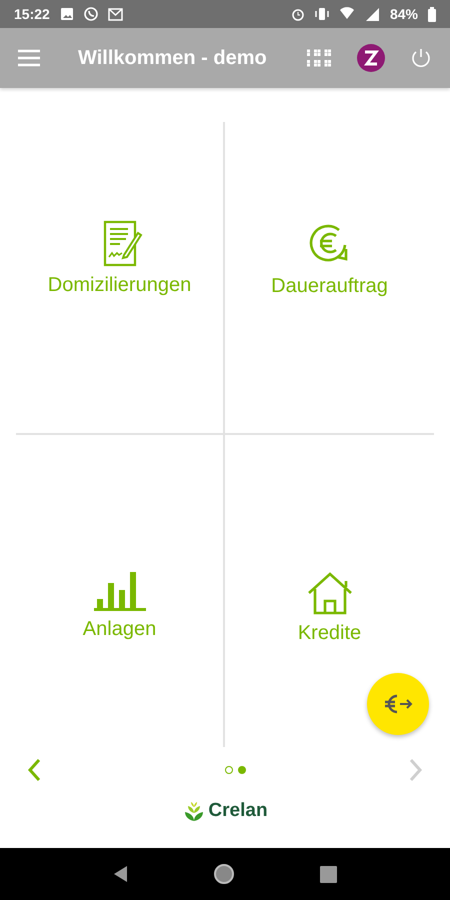 The width and height of the screenshot is (450, 900). I want to click on menu-icon, so click(29, 58).